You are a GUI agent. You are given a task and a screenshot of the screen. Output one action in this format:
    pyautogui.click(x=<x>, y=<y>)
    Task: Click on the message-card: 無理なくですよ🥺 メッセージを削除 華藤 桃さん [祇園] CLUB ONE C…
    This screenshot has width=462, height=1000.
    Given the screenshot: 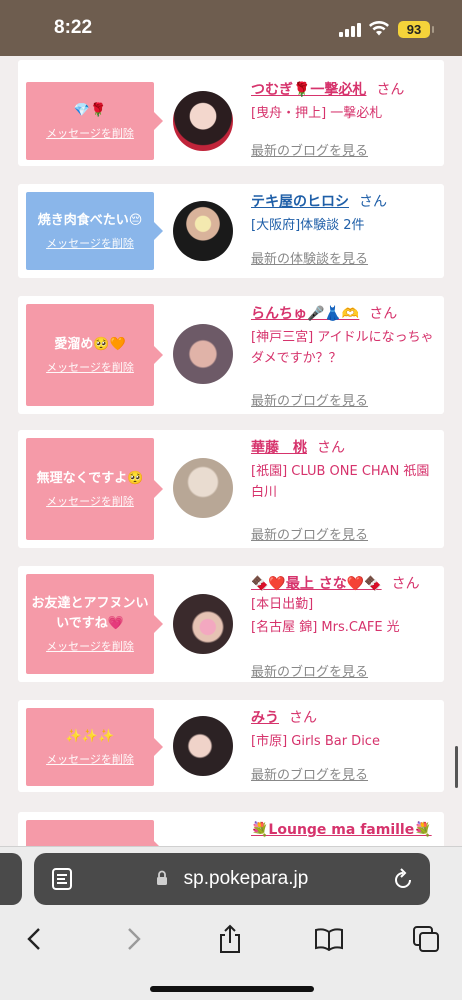 What is the action you would take?
    pyautogui.click(x=231, y=489)
    